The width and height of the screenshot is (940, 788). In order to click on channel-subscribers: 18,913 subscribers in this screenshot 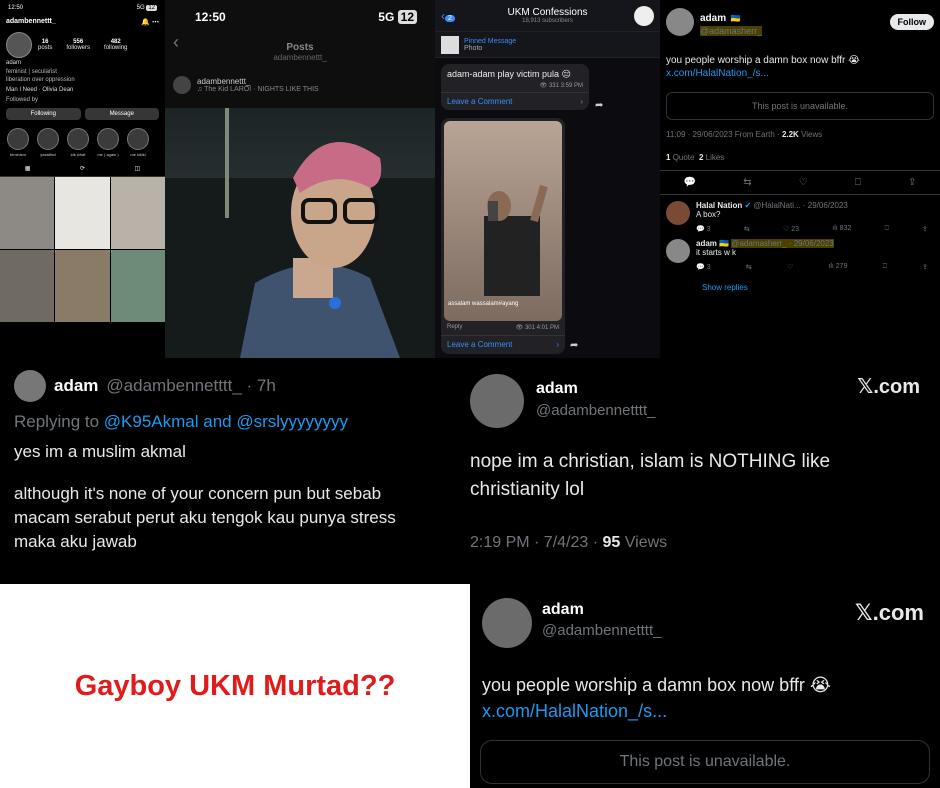, I will do `click(547, 21)`.